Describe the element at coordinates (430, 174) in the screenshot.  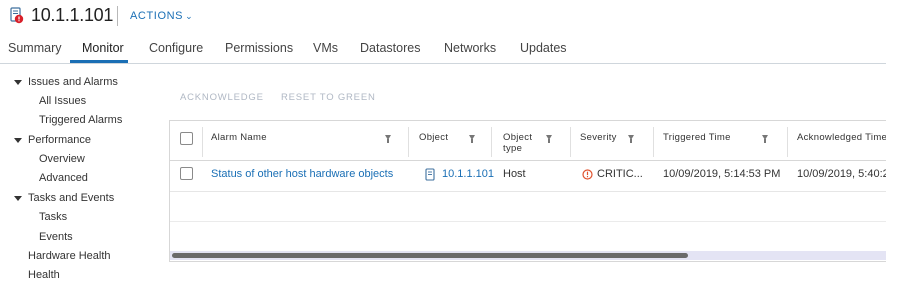
I see `host-icon` at that location.